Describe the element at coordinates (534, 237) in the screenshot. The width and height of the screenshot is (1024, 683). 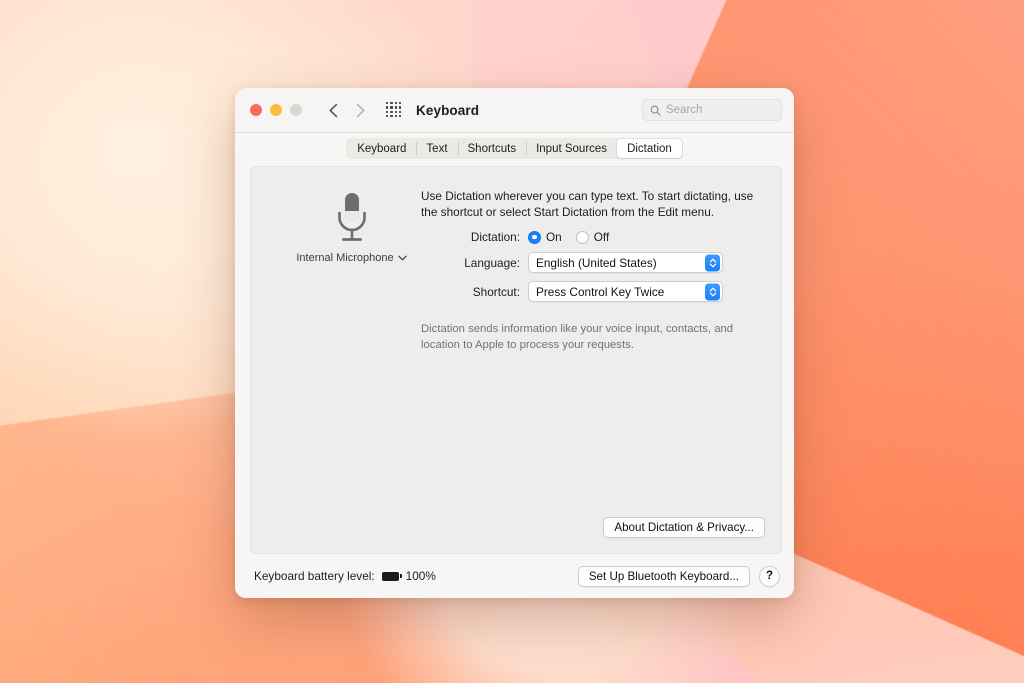
I see `radio-on-indicator` at that location.